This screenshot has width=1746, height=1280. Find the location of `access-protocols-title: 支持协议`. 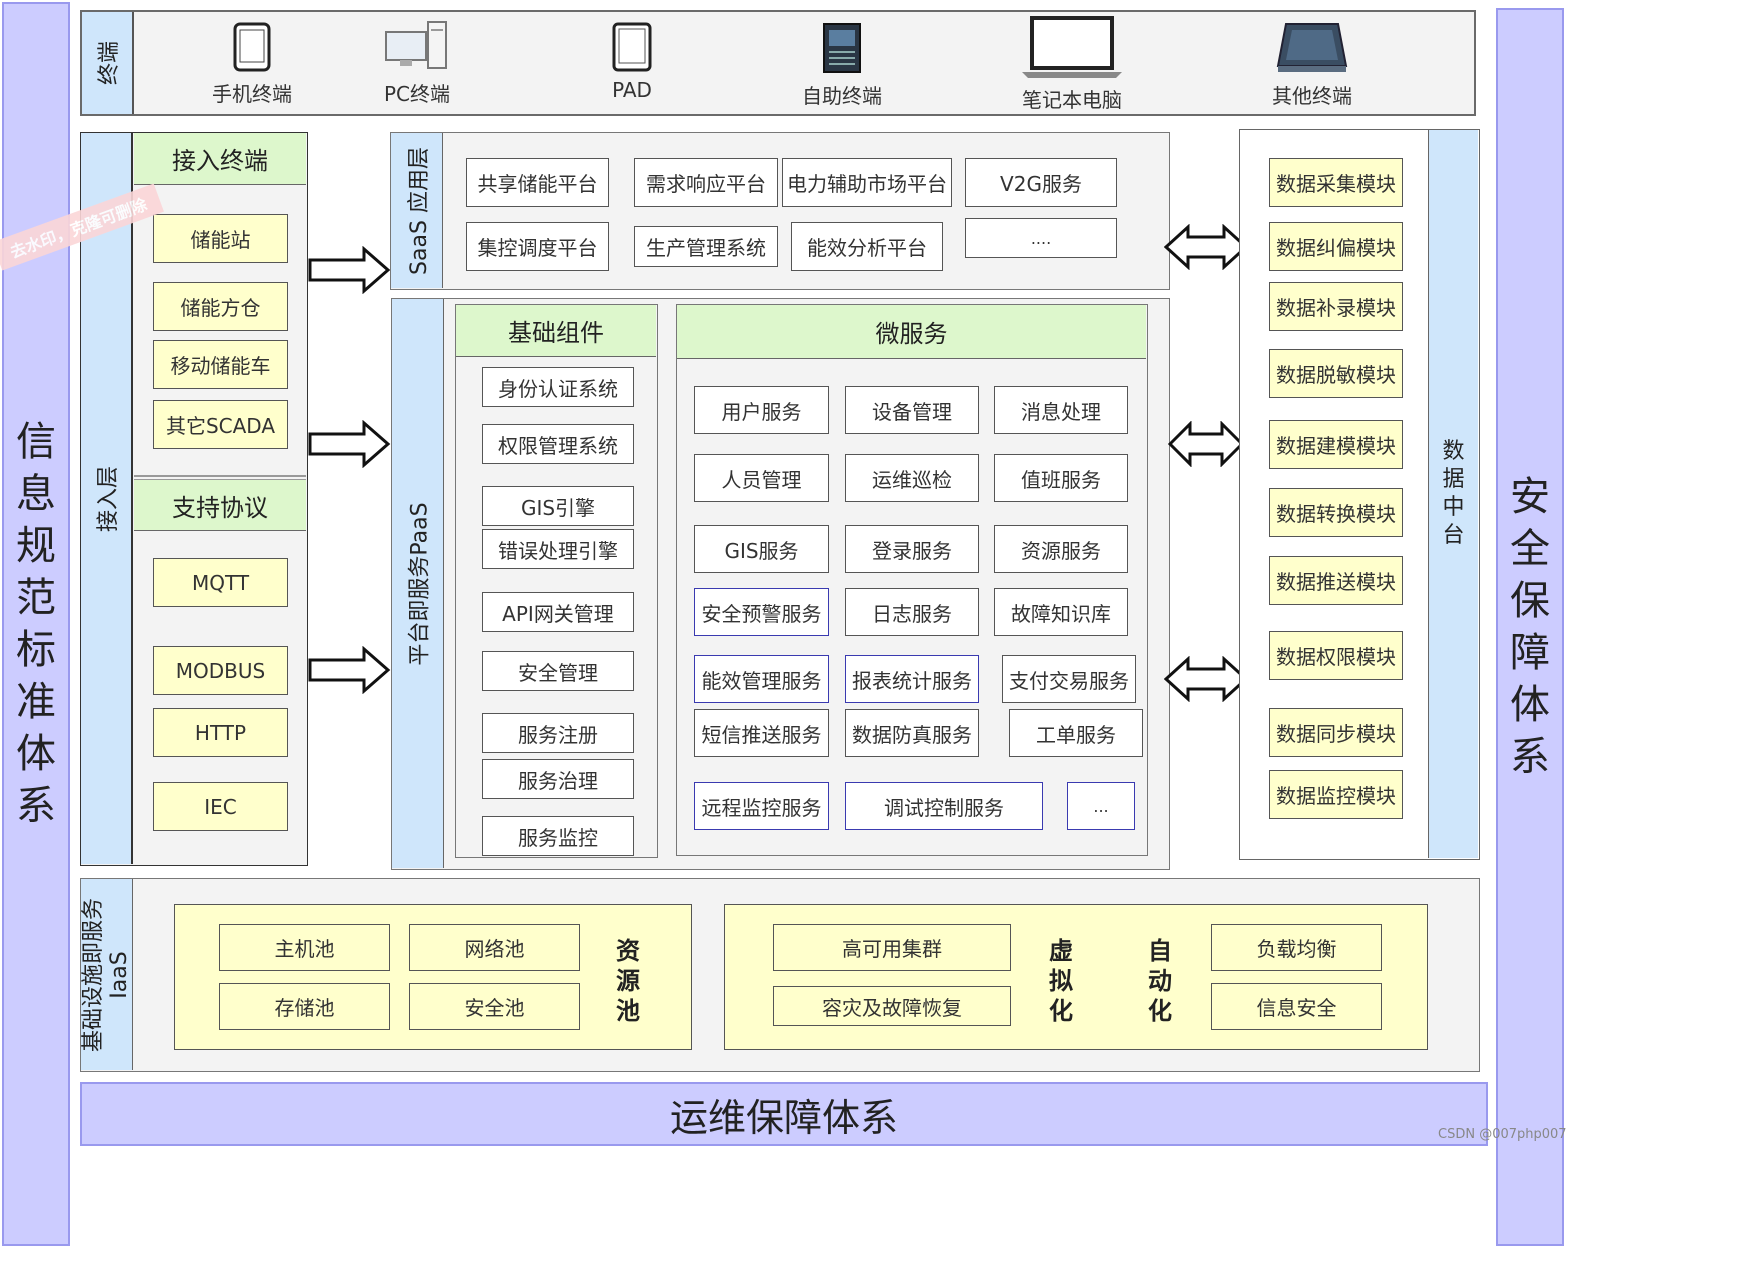

access-protocols-title: 支持协议 is located at coordinates (220, 505).